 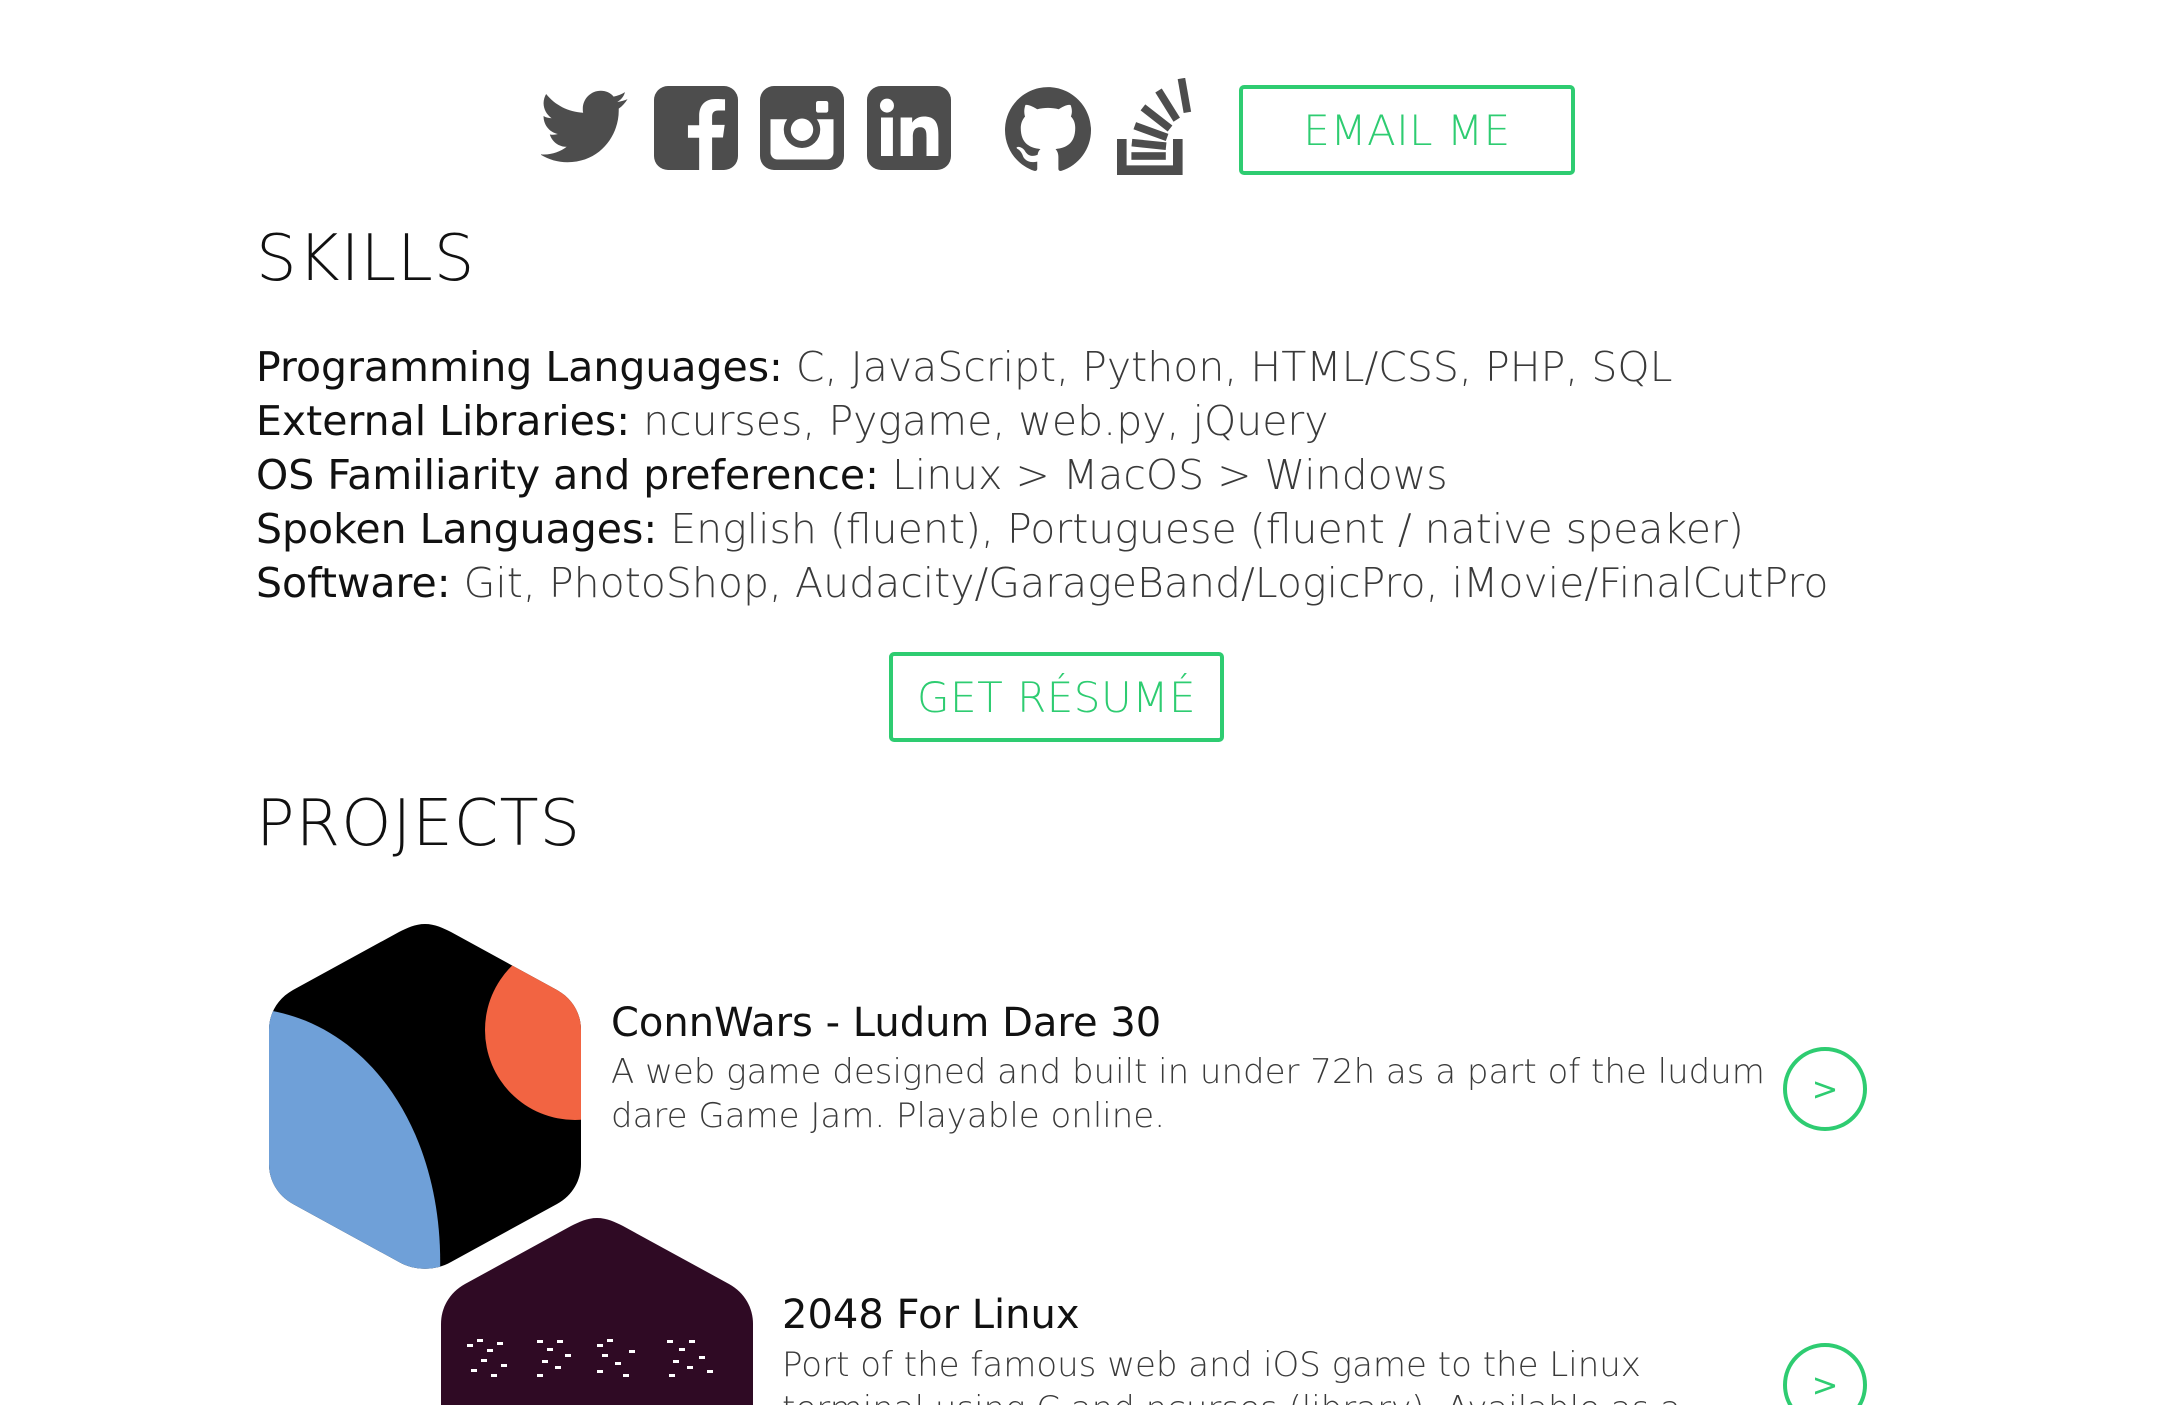 What do you see at coordinates (457, 529) in the screenshot?
I see `skill-label: Spoken Languages:` at bounding box center [457, 529].